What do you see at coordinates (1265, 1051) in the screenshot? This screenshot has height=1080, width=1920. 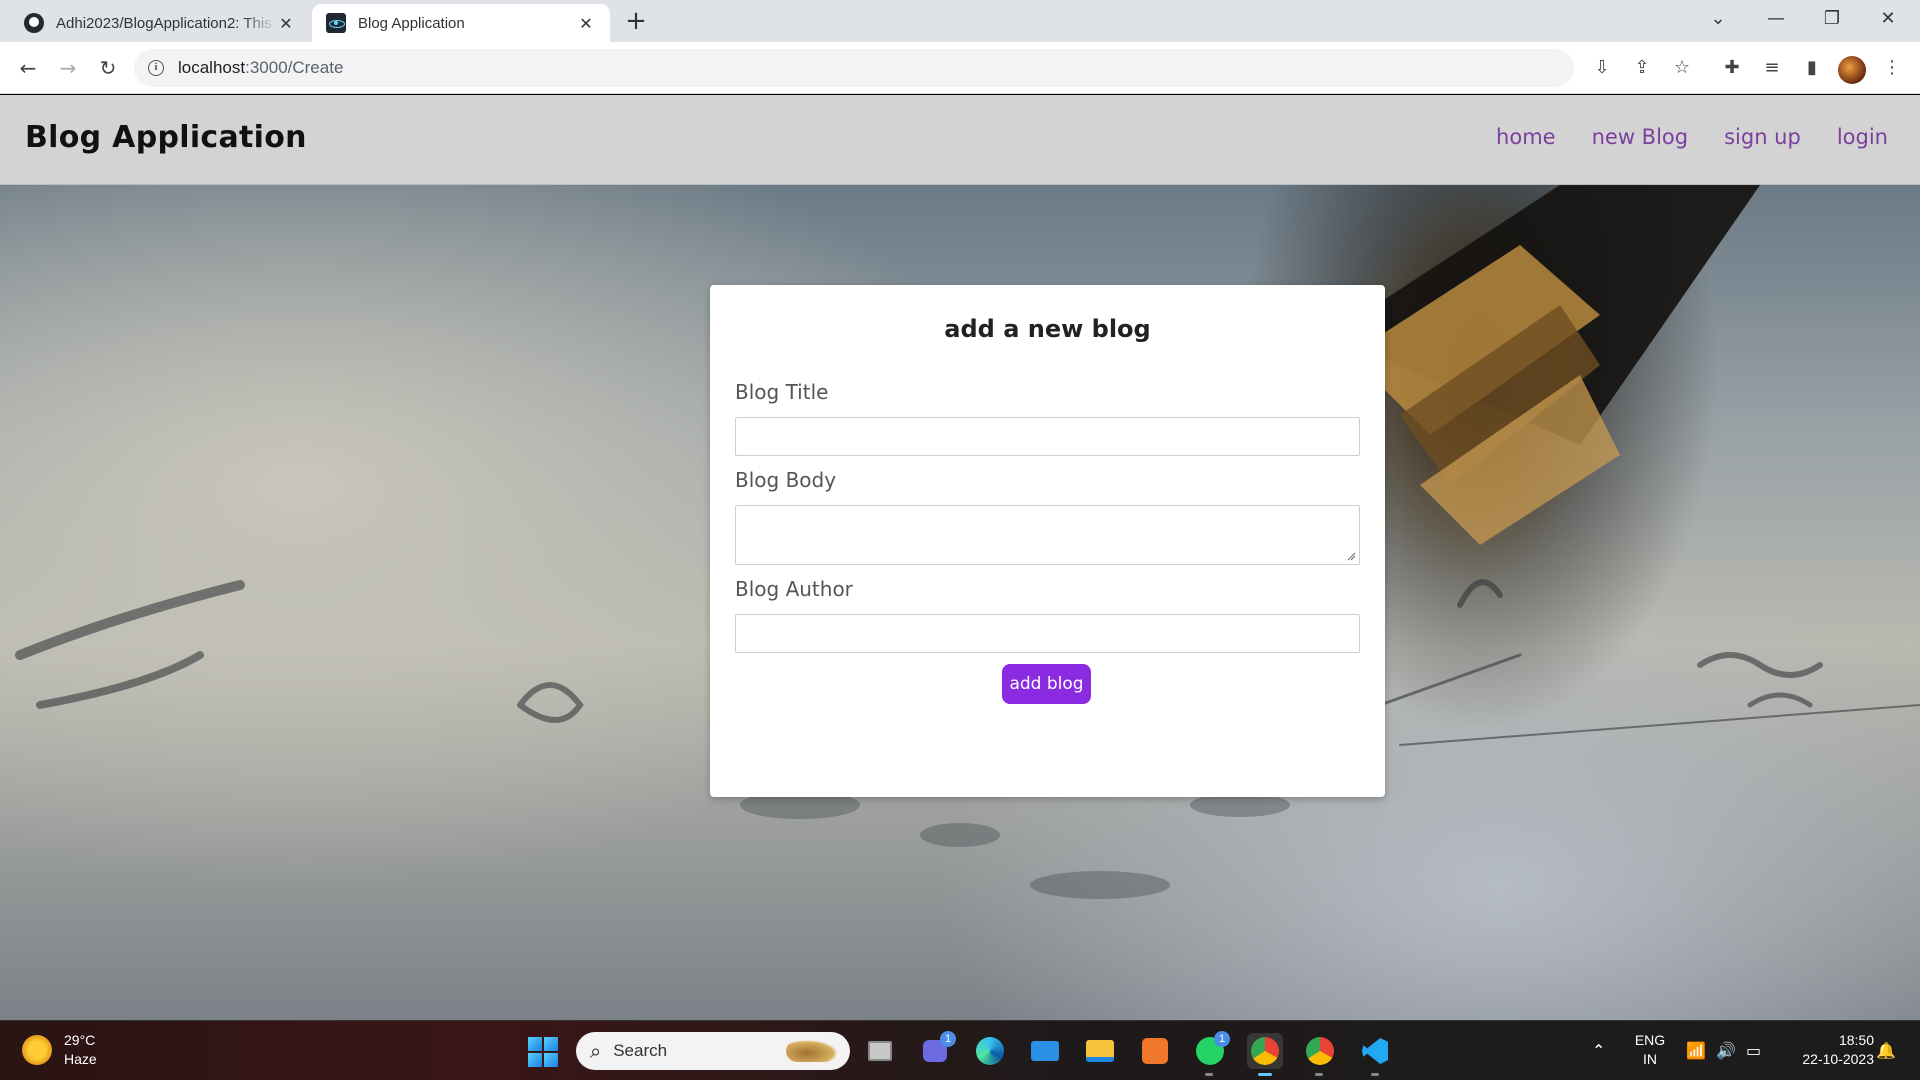 I see `chrome-icon-active` at bounding box center [1265, 1051].